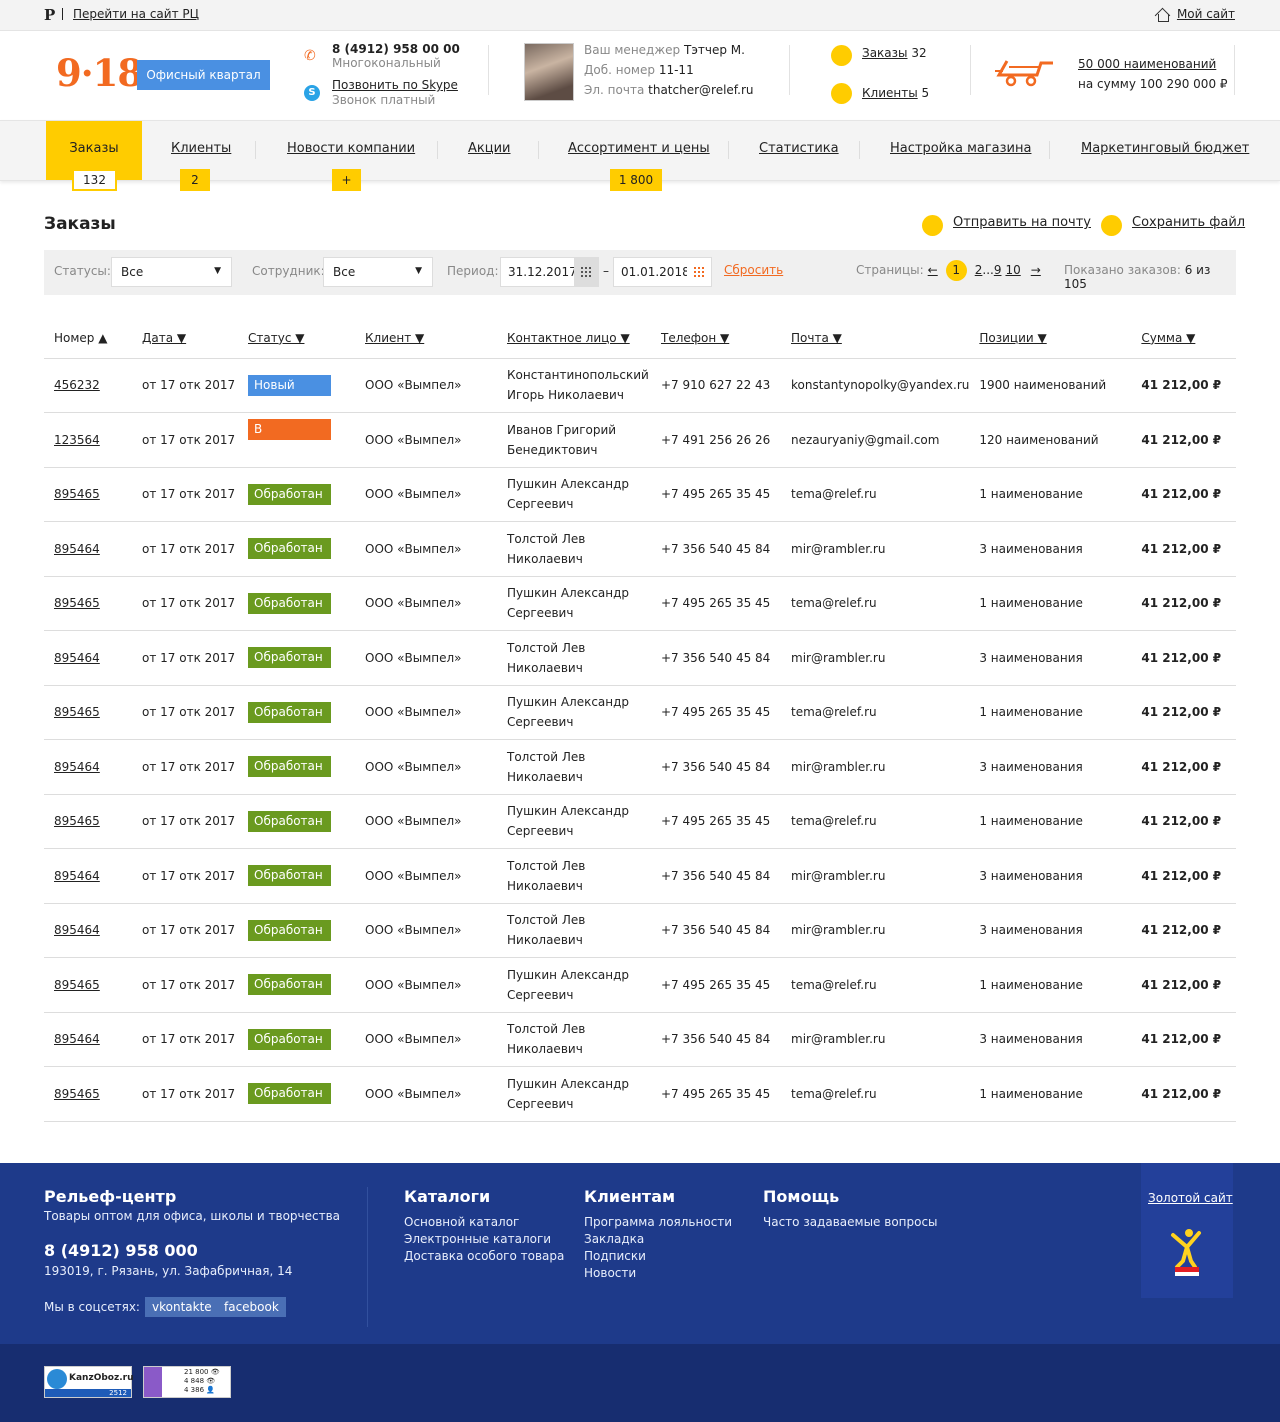 This screenshot has width=1280, height=1422. I want to click on date-from-field: 31.12.2017, so click(549, 272).